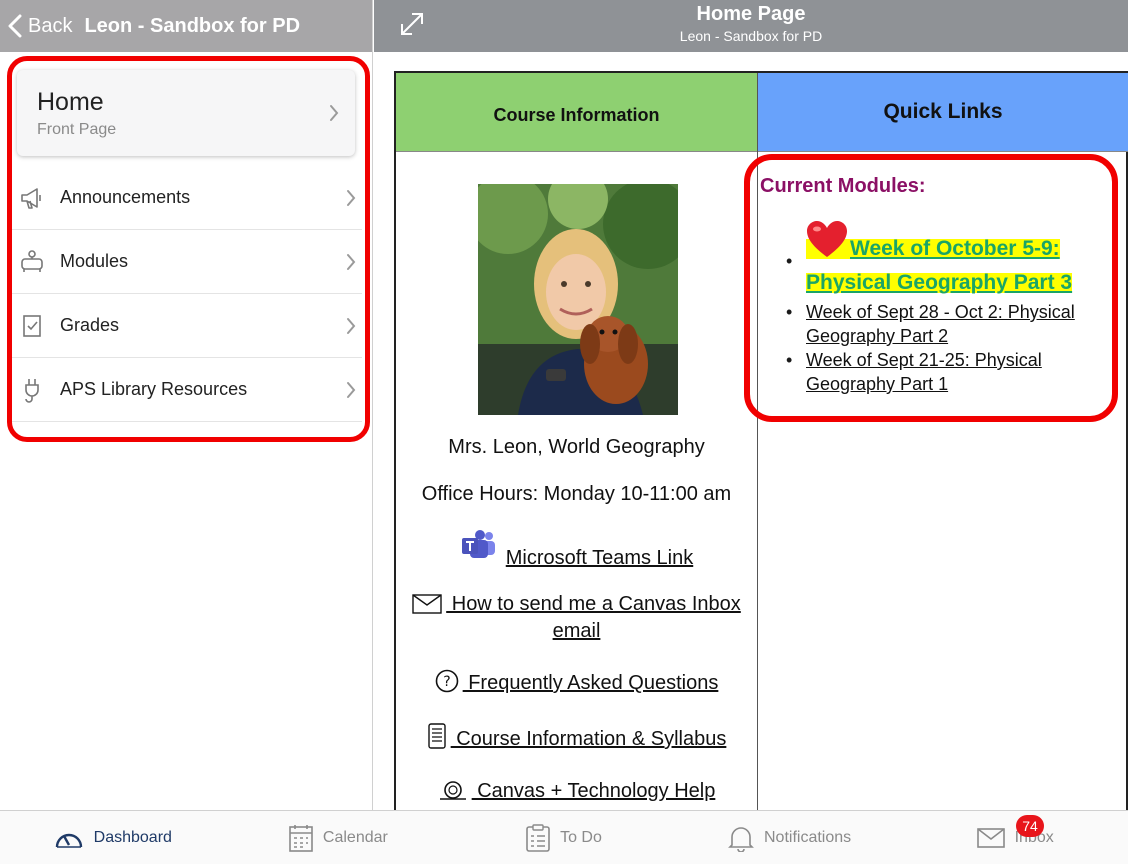 The width and height of the screenshot is (1128, 864). I want to click on nav-item-aps-library-resources: APS Library Resources, so click(187, 390).